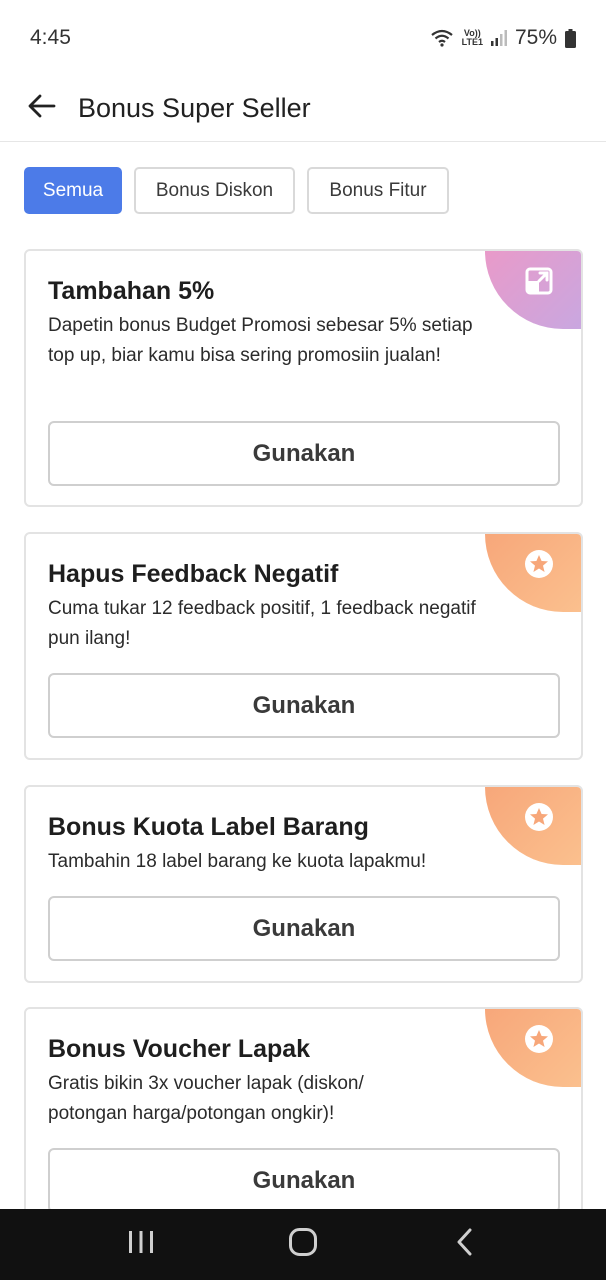 This screenshot has height=1280, width=606. What do you see at coordinates (442, 38) in the screenshot?
I see `wifi-icon` at bounding box center [442, 38].